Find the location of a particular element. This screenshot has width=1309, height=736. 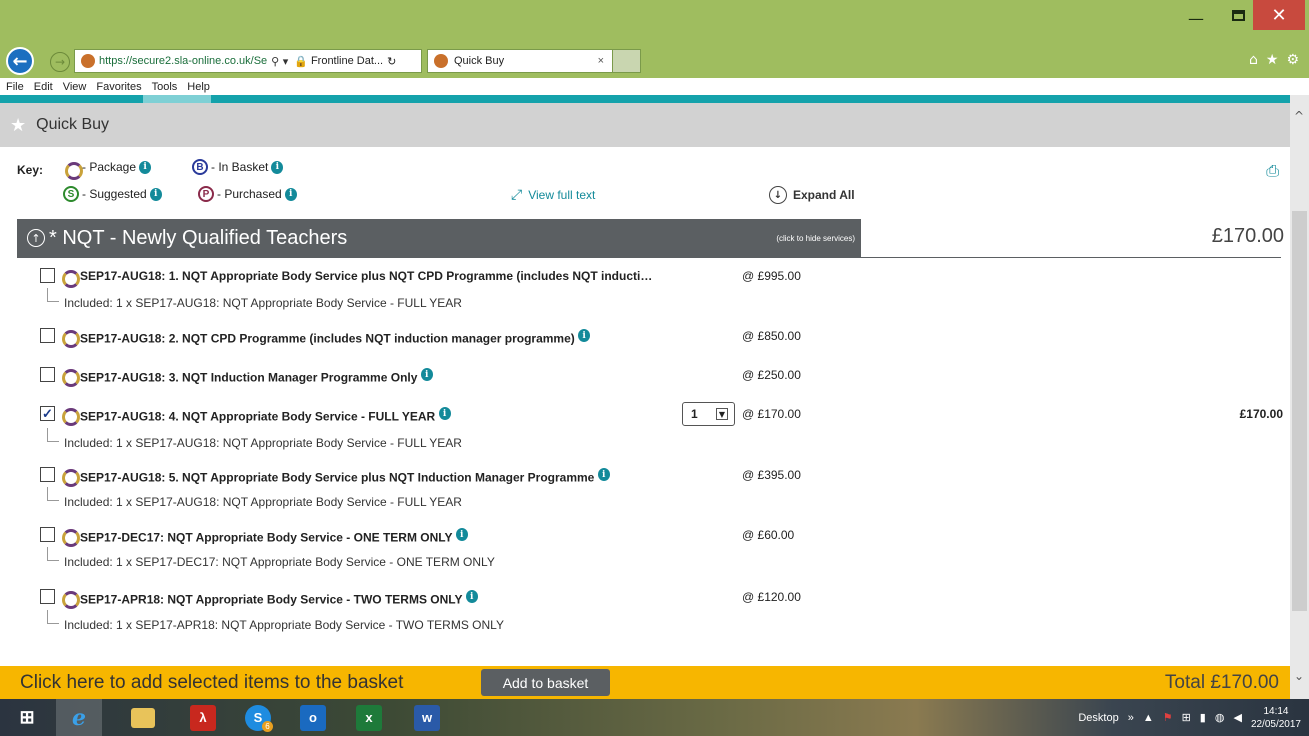

tab-close-icon: × is located at coordinates (601, 61).